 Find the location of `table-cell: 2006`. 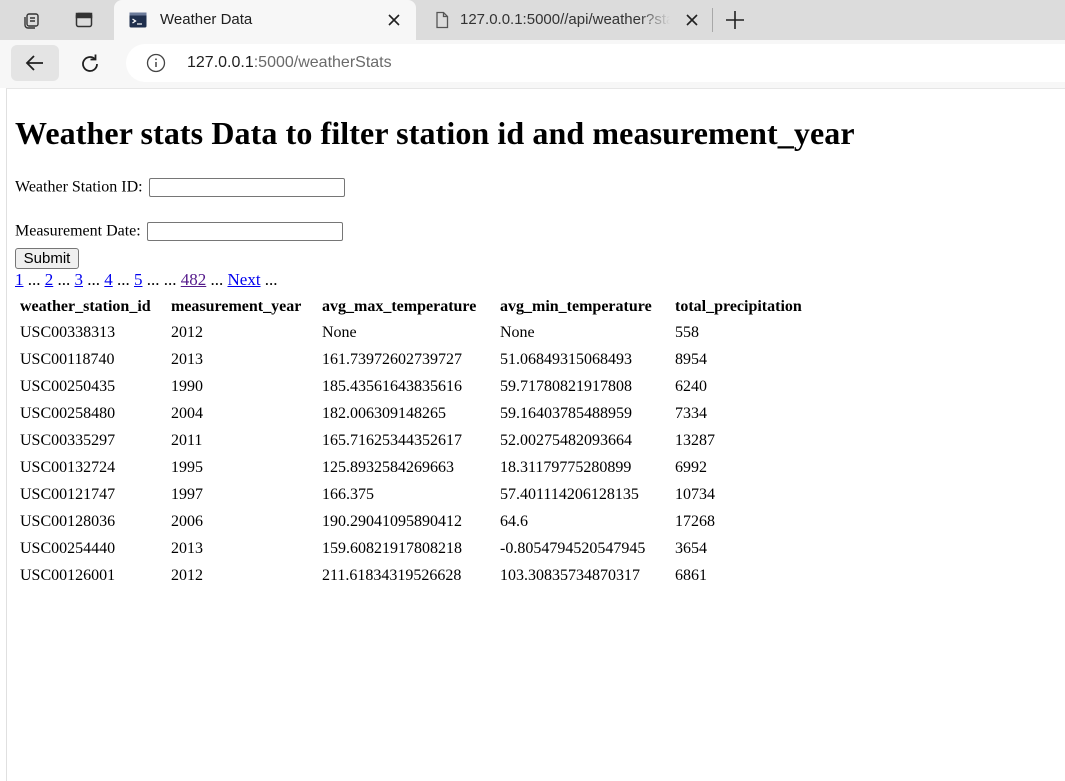

table-cell: 2006 is located at coordinates (187, 521).